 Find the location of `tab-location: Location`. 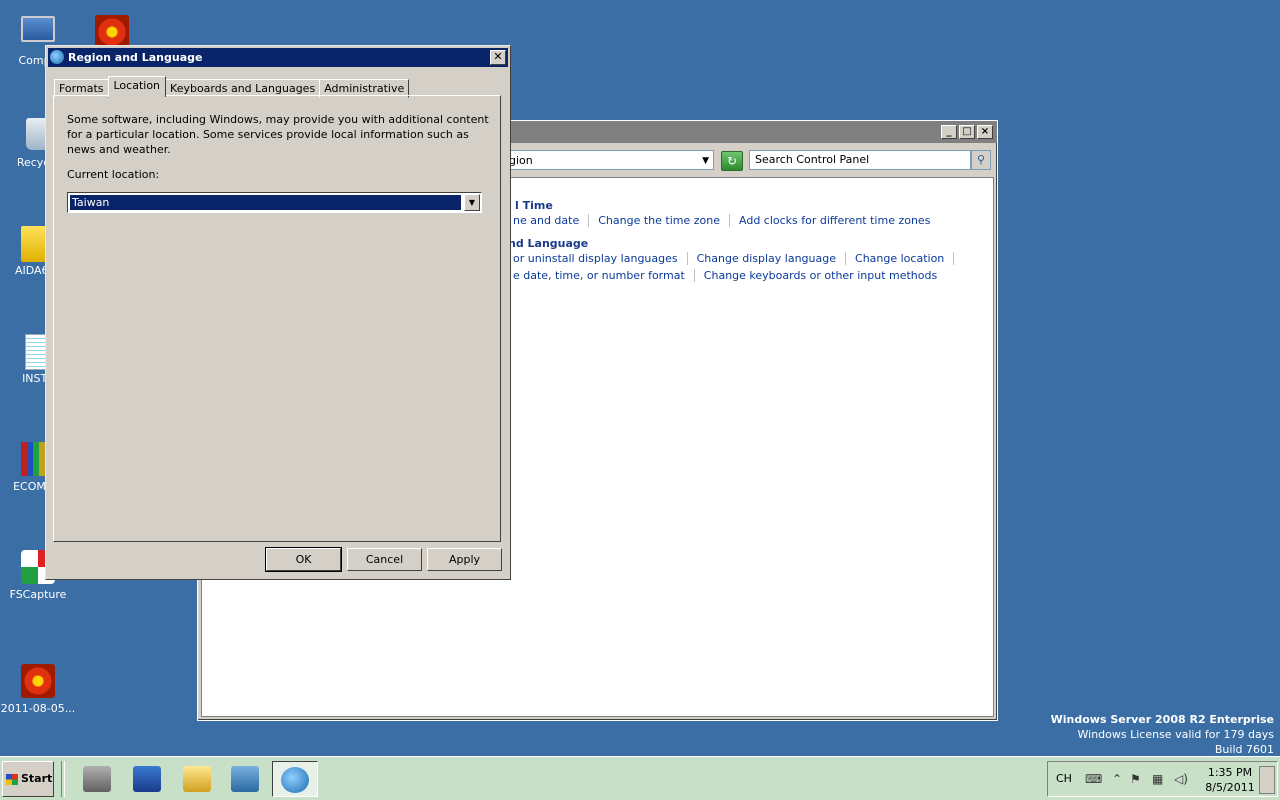

tab-location: Location is located at coordinates (137, 86).